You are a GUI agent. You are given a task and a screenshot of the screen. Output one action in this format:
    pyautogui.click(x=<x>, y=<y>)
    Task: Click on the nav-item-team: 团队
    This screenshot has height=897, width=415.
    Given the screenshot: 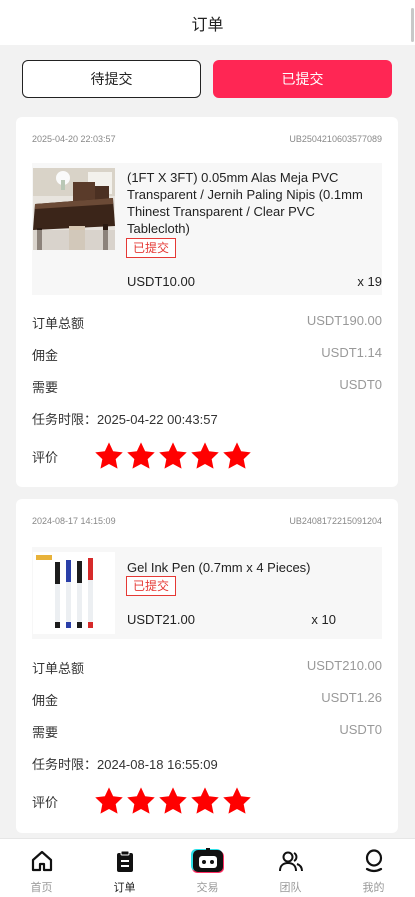 What is the action you would take?
    pyautogui.click(x=290, y=868)
    